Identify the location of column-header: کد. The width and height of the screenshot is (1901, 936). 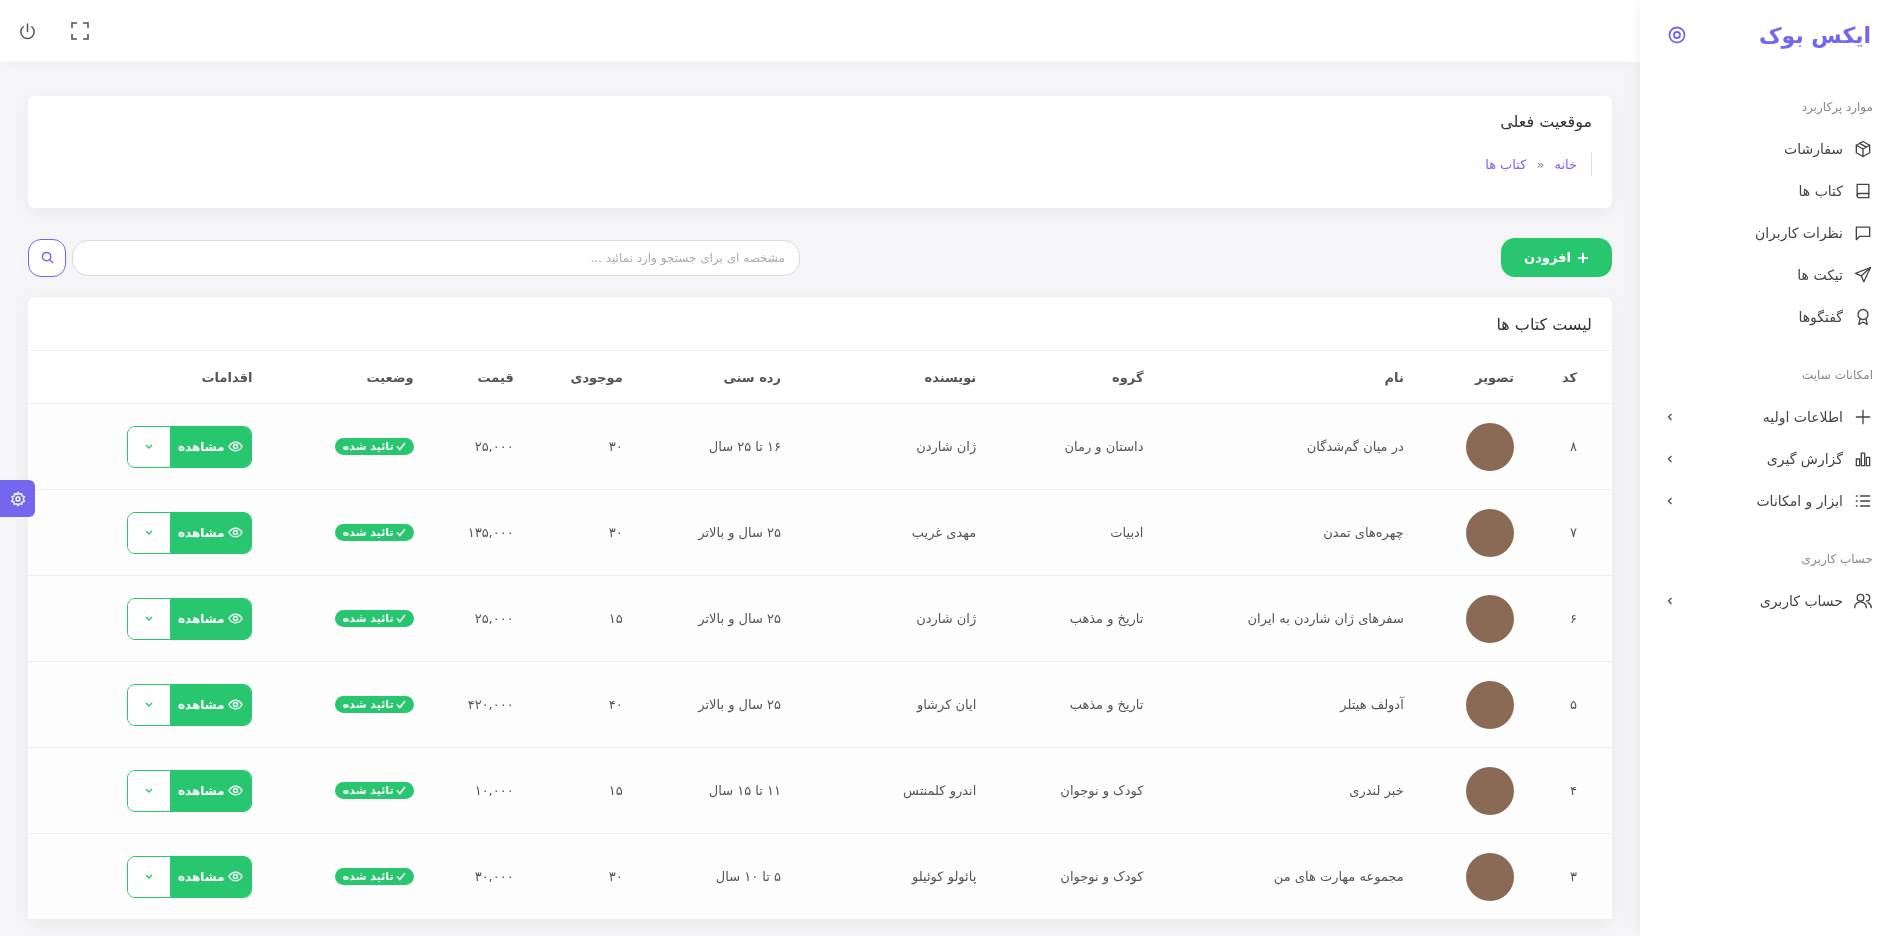
(1576, 377).